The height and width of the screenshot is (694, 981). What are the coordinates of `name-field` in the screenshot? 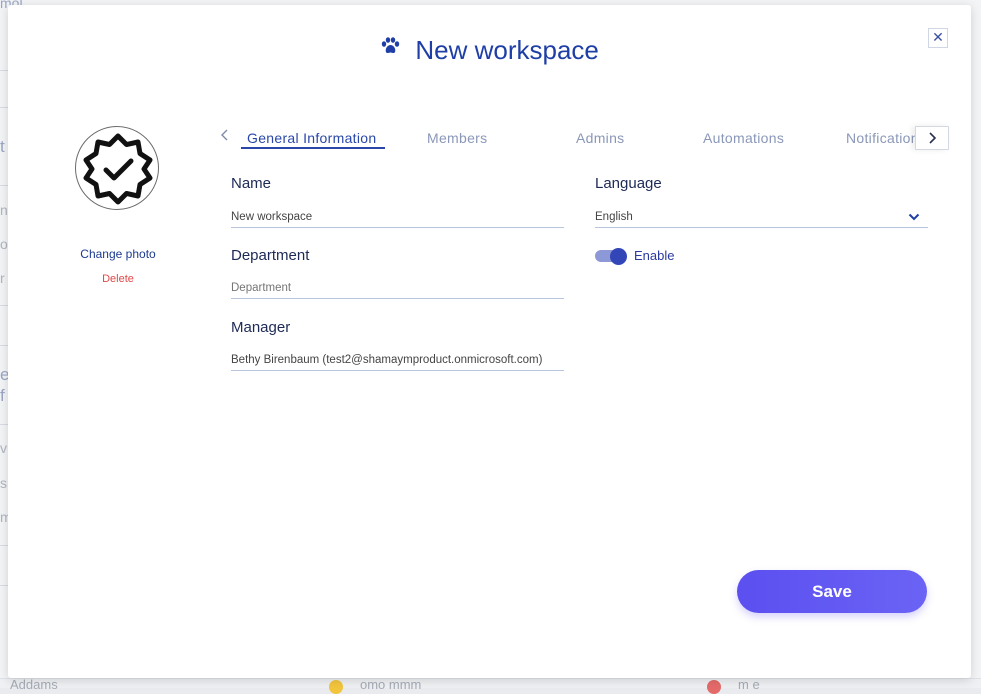 It's located at (397, 218).